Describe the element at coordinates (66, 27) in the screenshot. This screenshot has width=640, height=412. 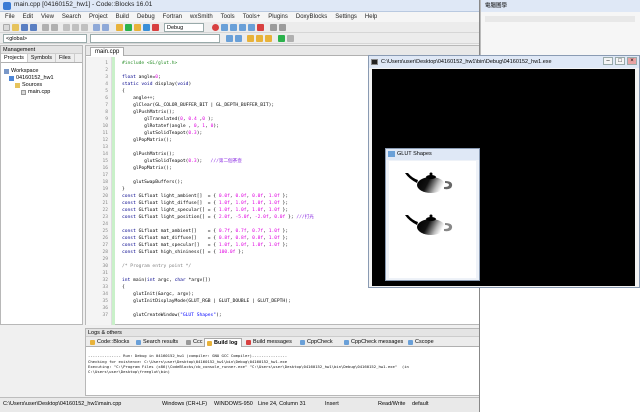
I see `cut-icon` at that location.